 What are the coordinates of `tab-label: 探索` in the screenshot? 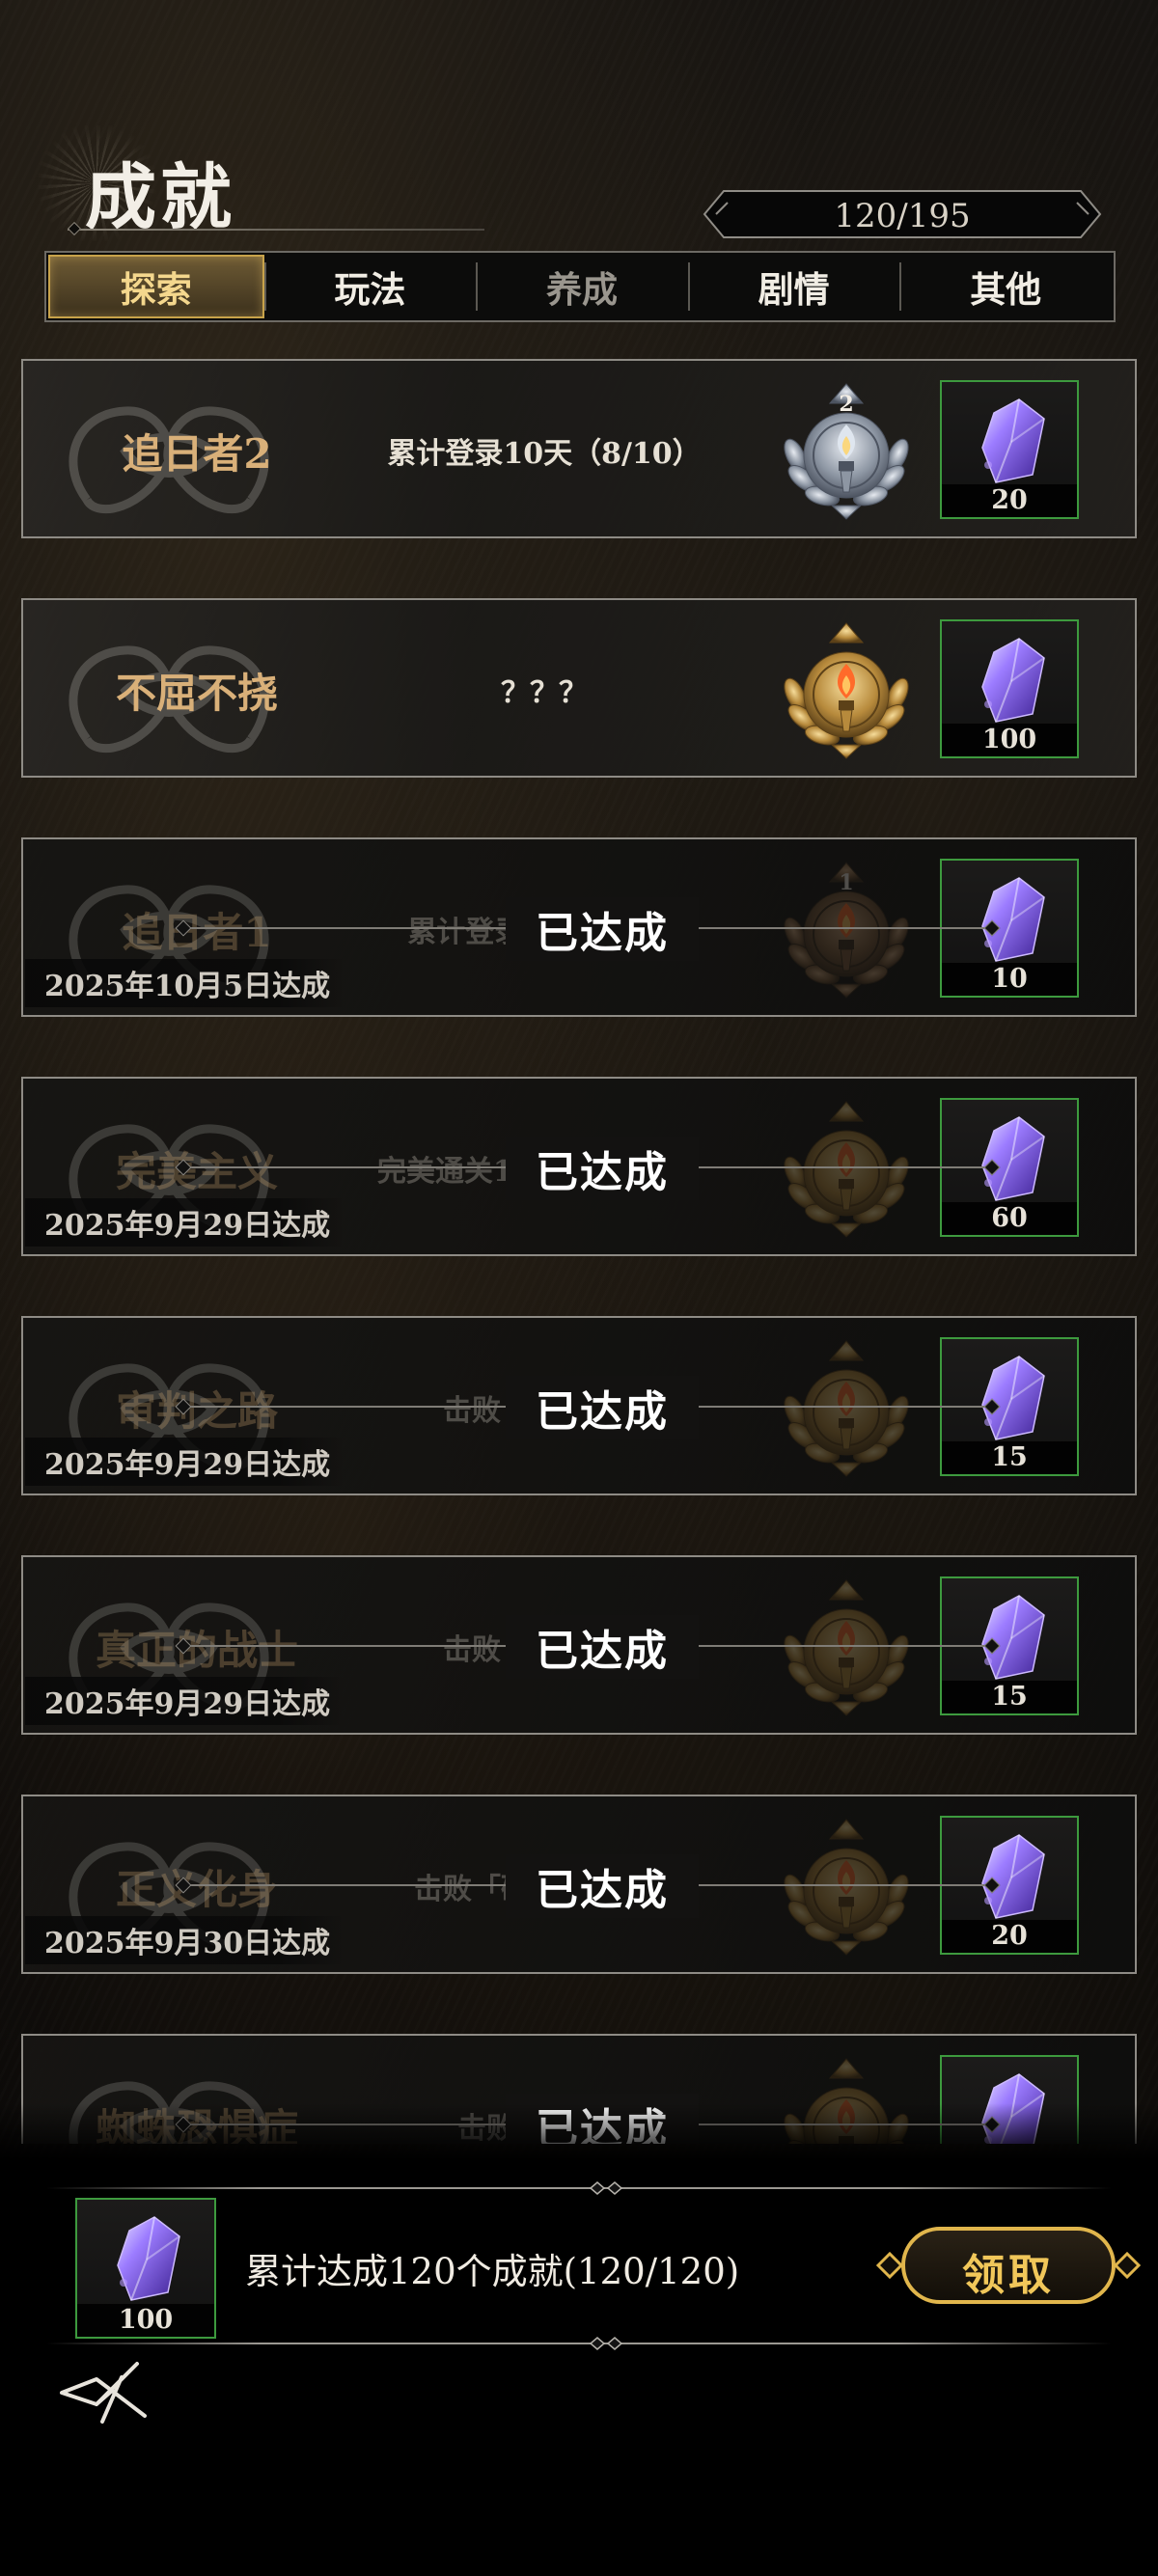 It's located at (156, 290).